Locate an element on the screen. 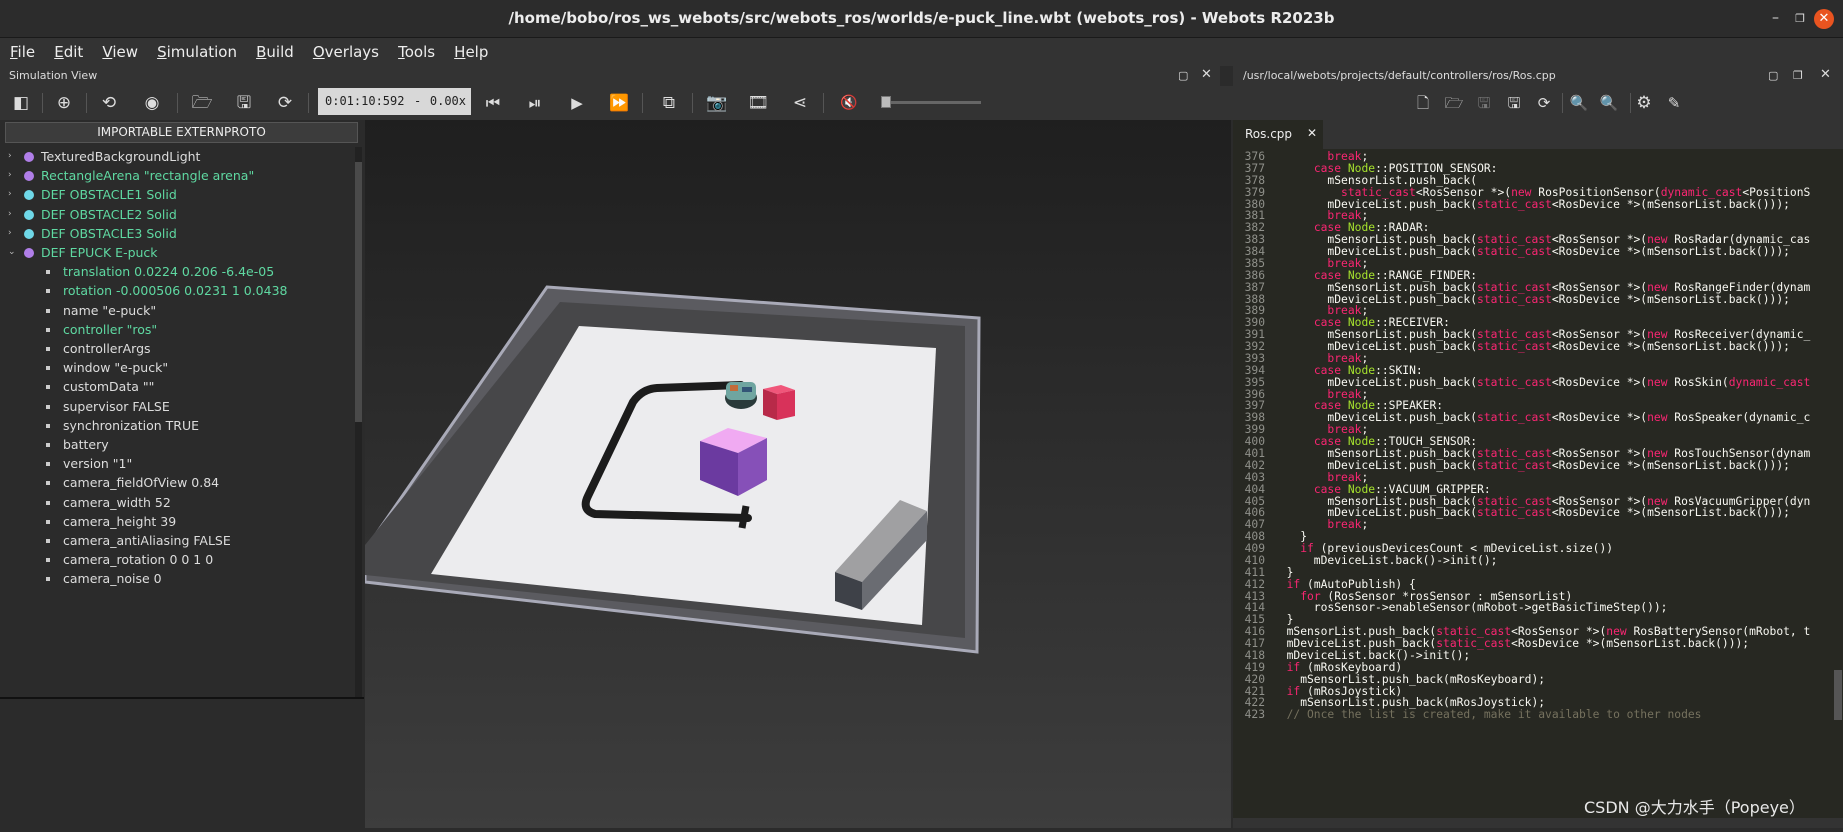 Image resolution: width=1843 pixels, height=832 pixels. e-puck-robot is located at coordinates (741, 395).